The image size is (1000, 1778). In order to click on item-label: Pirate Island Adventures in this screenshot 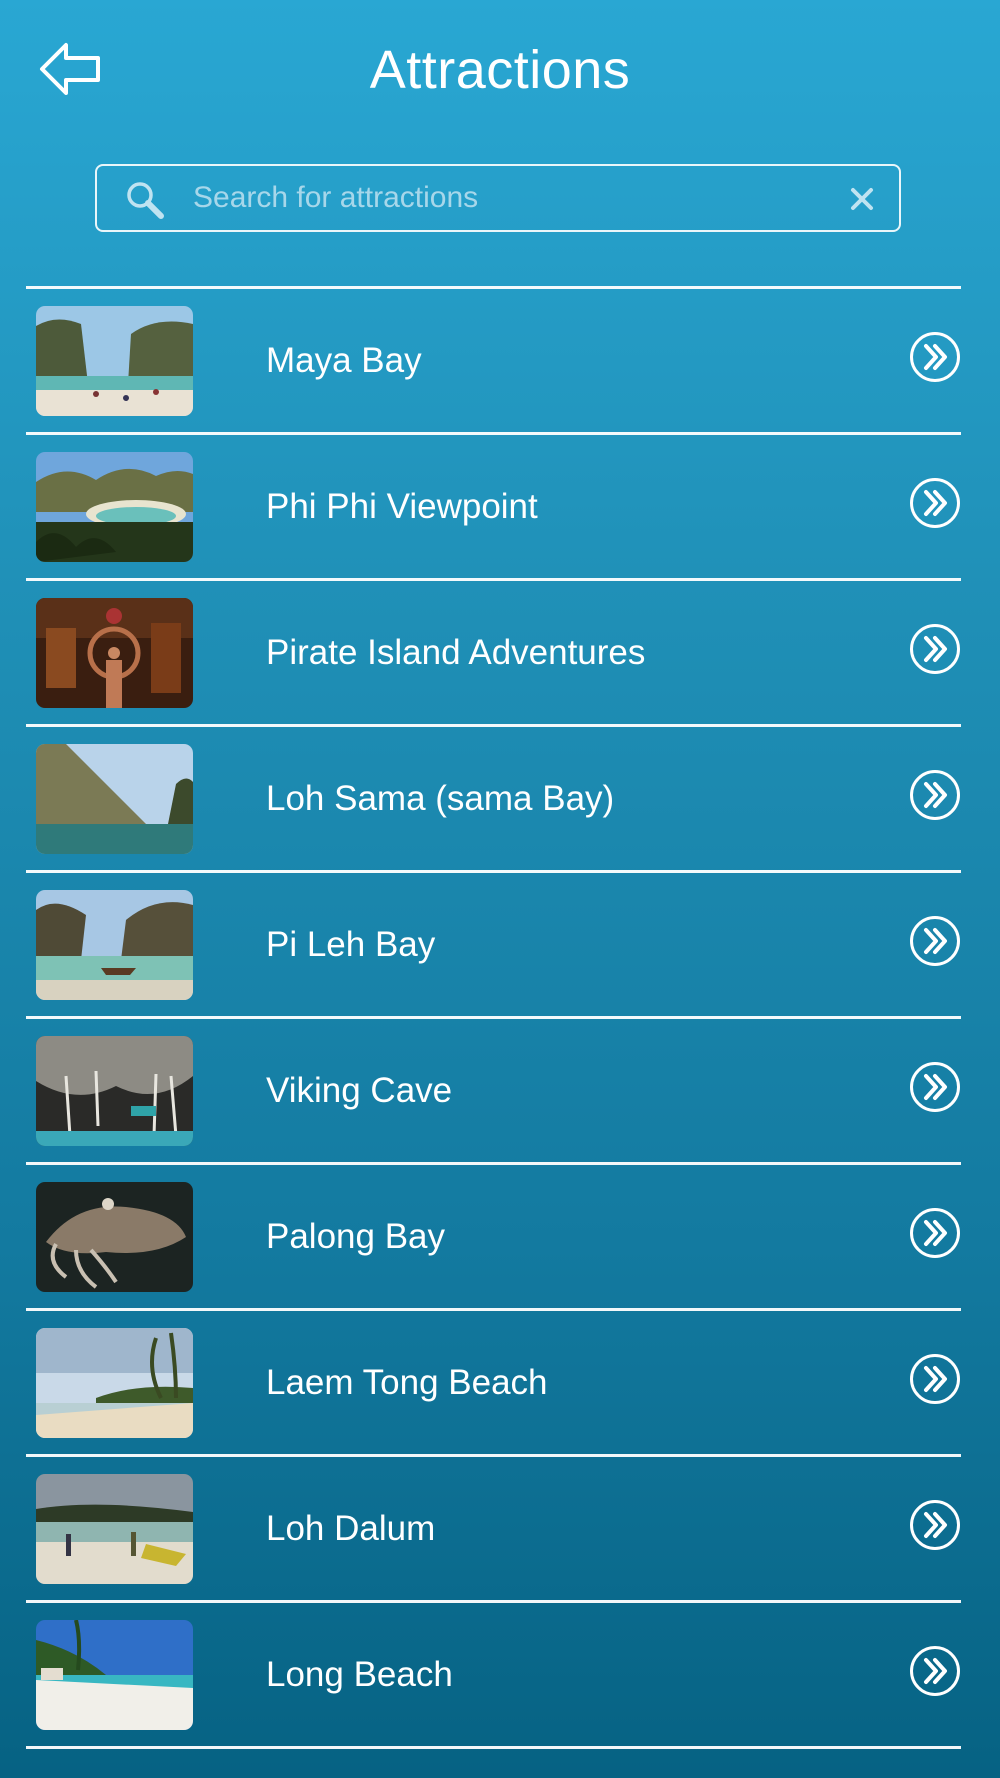, I will do `click(456, 652)`.